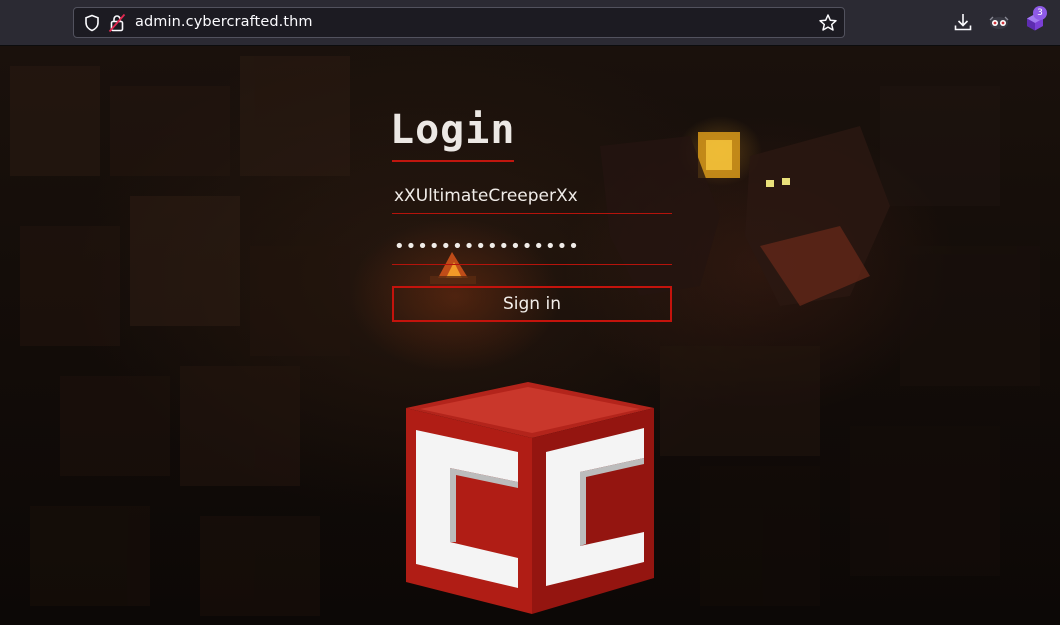 The image size is (1060, 625). I want to click on username-field-wrapper, so click(532, 196).